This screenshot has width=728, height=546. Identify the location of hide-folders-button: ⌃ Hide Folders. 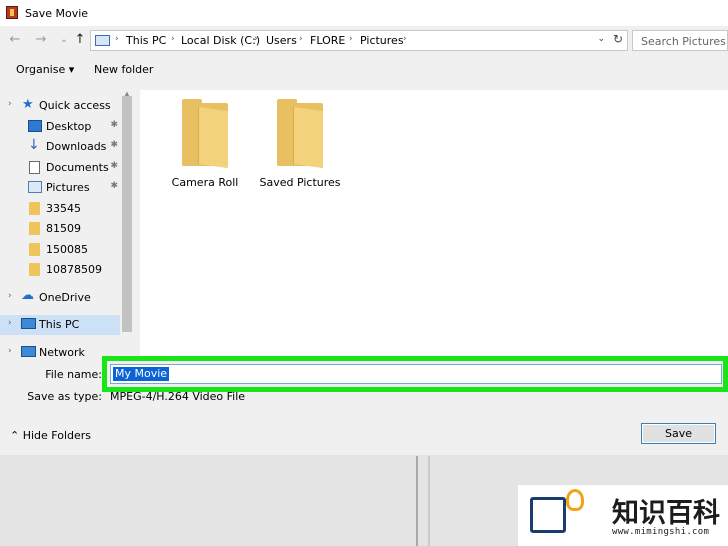
(50, 435).